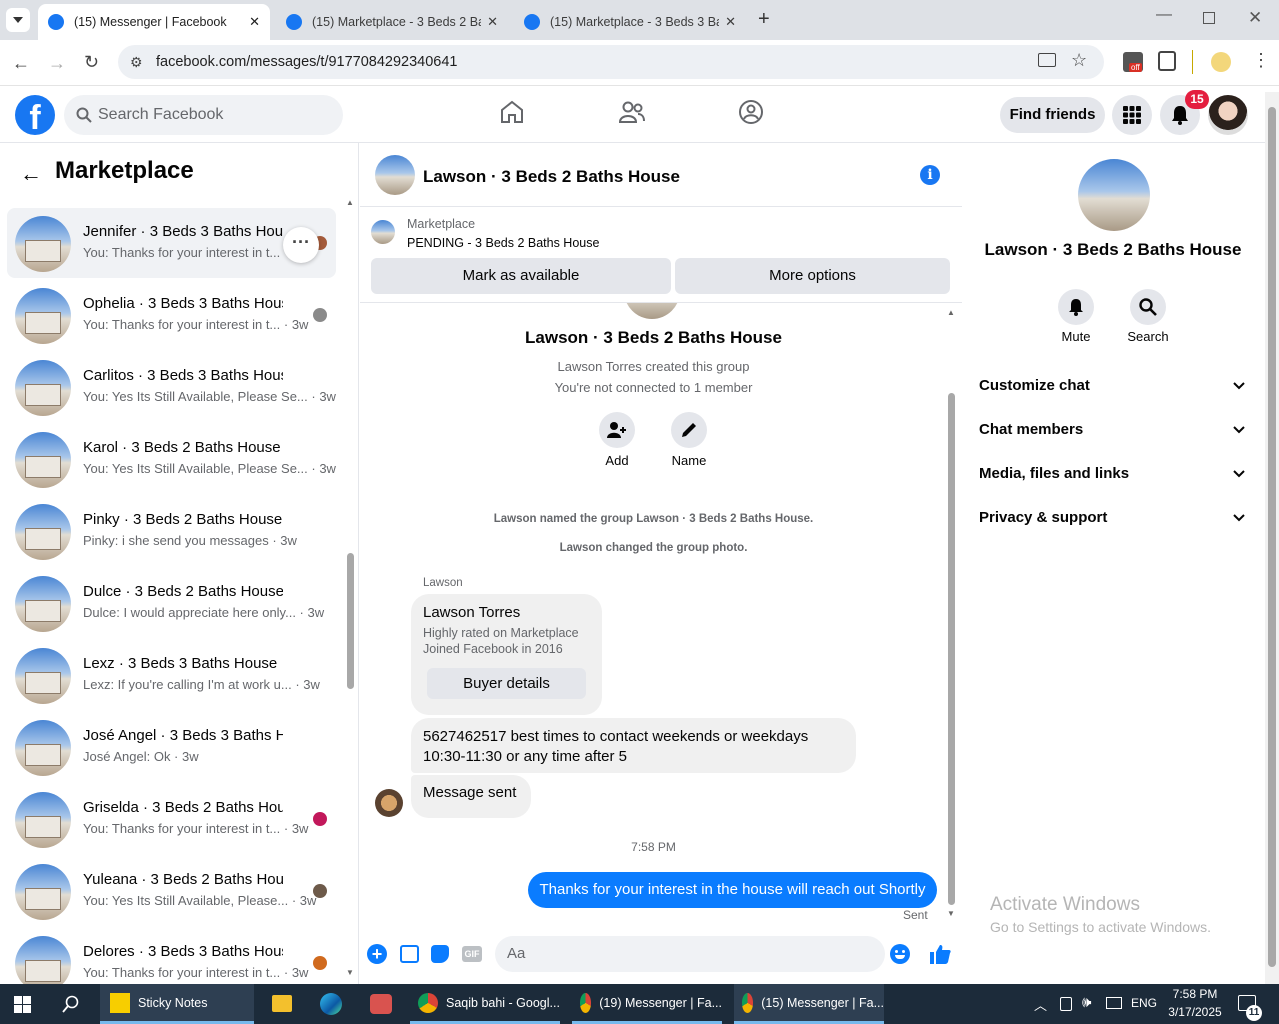  Describe the element at coordinates (440, 954) in the screenshot. I see `sticker-icon` at that location.